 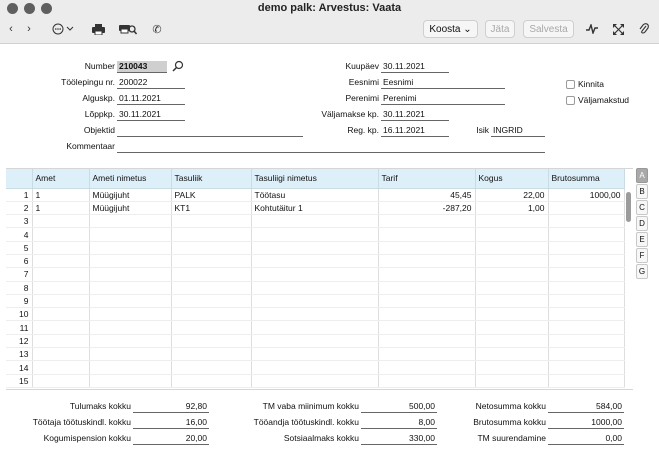 What do you see at coordinates (450, 29) in the screenshot?
I see `koosta-button: Koosta ⌄` at bounding box center [450, 29].